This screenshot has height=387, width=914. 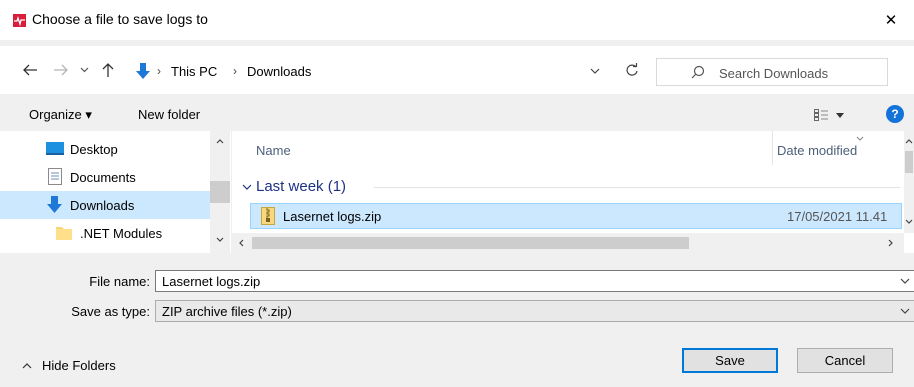 What do you see at coordinates (194, 71) in the screenshot?
I see `breadcrumb-this-pc: This PC` at bounding box center [194, 71].